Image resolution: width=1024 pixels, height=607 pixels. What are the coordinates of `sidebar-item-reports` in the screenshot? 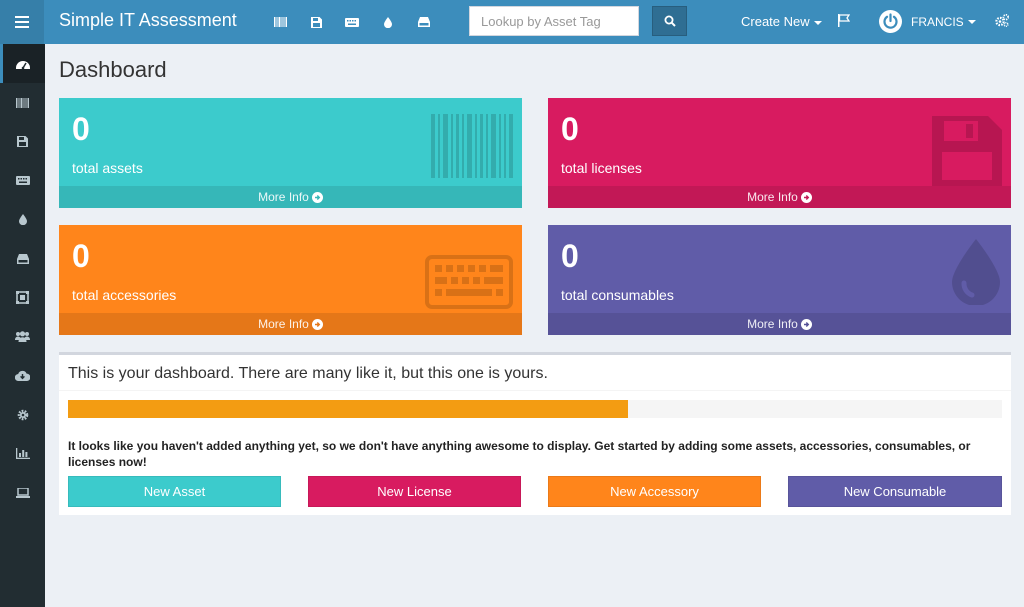 It's located at (22, 453).